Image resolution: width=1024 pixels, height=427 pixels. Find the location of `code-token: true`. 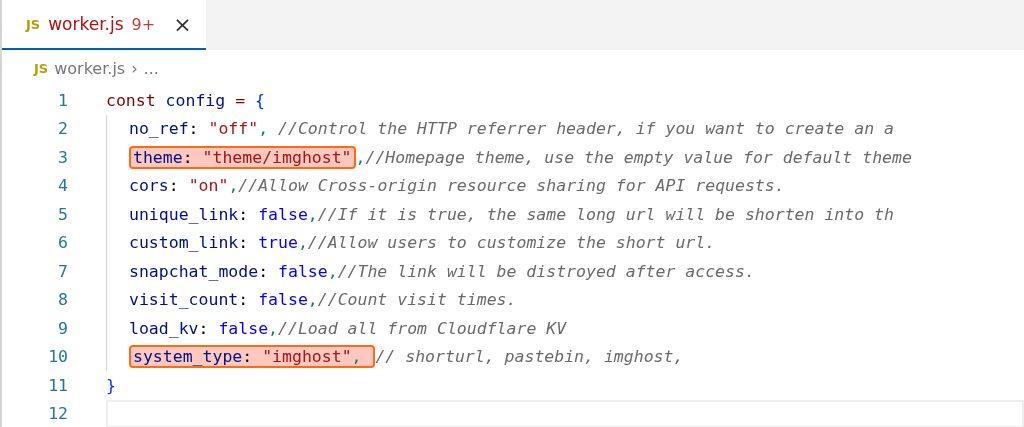

code-token: true is located at coordinates (278, 243).